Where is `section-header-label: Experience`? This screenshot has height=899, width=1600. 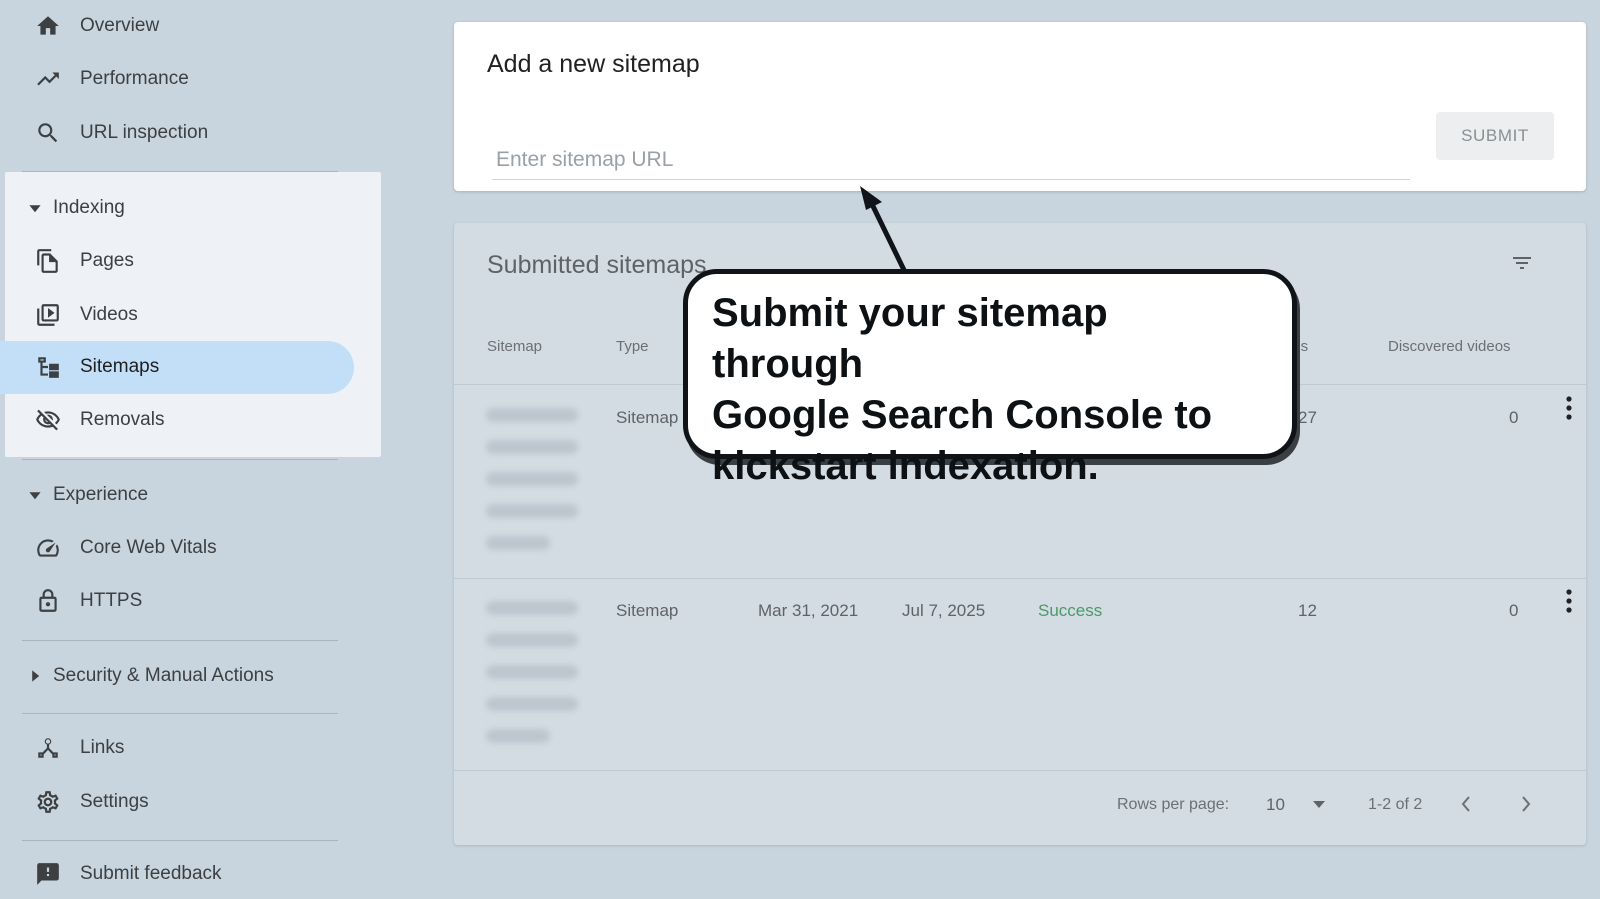
section-header-label: Experience is located at coordinates (101, 494).